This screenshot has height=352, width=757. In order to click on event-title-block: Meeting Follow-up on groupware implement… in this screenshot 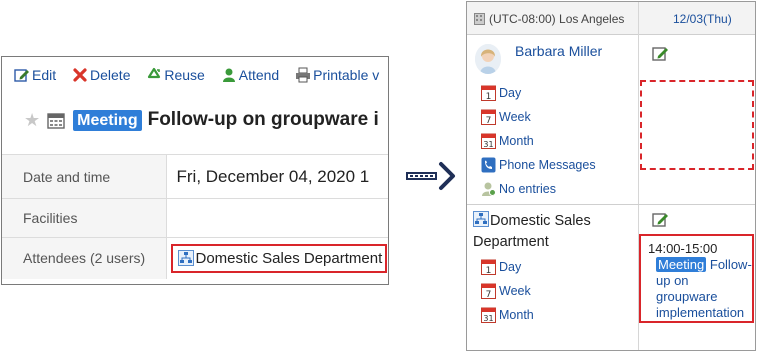, I will do `click(704, 289)`.